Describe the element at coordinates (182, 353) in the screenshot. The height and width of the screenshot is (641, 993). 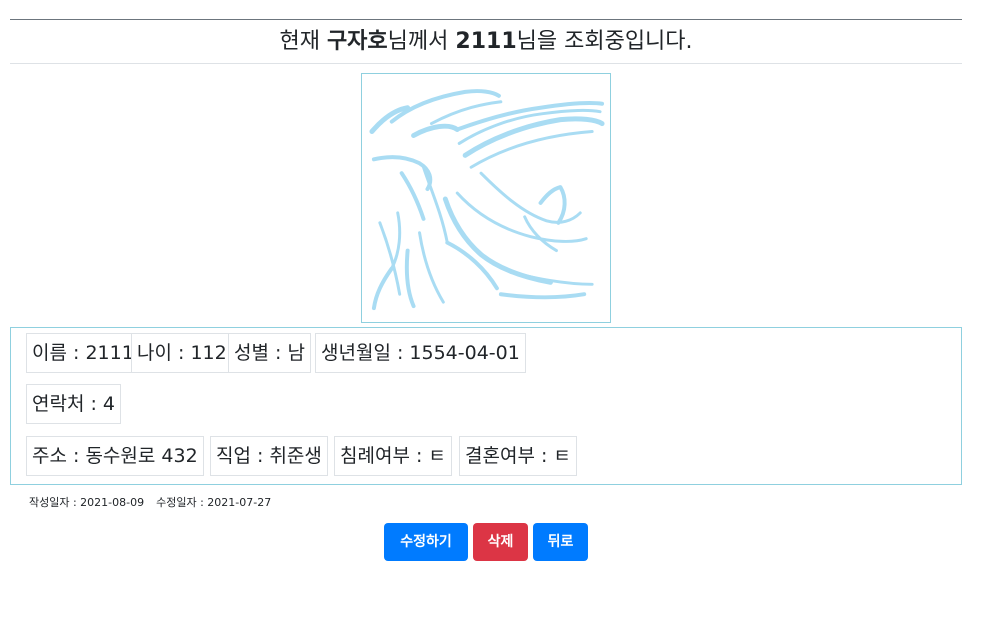
I see `info-age: 나이 : 112` at that location.